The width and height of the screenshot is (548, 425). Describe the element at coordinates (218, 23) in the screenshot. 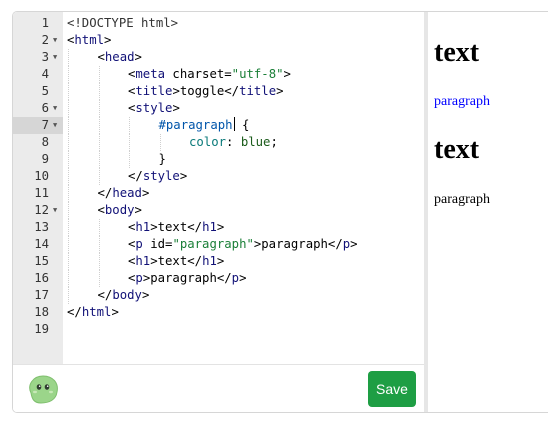

I see `code-line: 1 <!DOCTYPE html>` at that location.